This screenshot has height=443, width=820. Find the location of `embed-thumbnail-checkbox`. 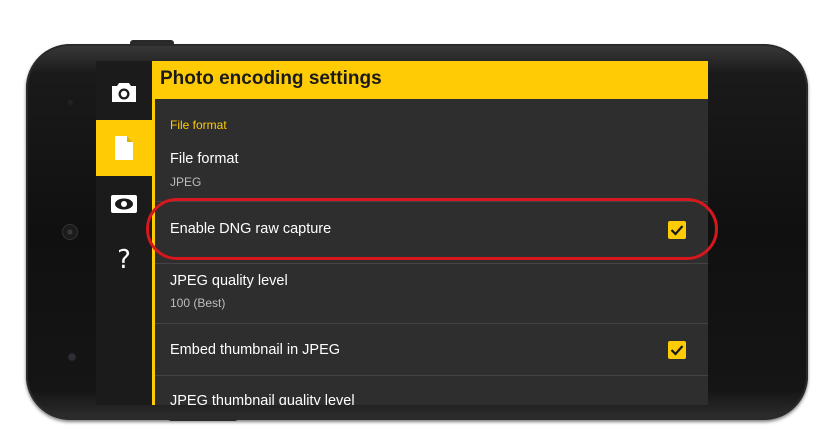

embed-thumbnail-checkbox is located at coordinates (677, 350).